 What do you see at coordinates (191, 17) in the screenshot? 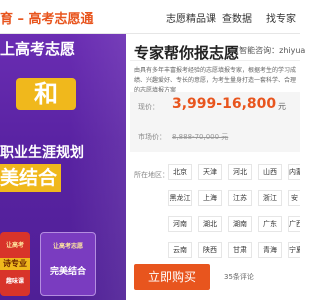
I see `nav-item-courses: 志愿精品课` at bounding box center [191, 17].